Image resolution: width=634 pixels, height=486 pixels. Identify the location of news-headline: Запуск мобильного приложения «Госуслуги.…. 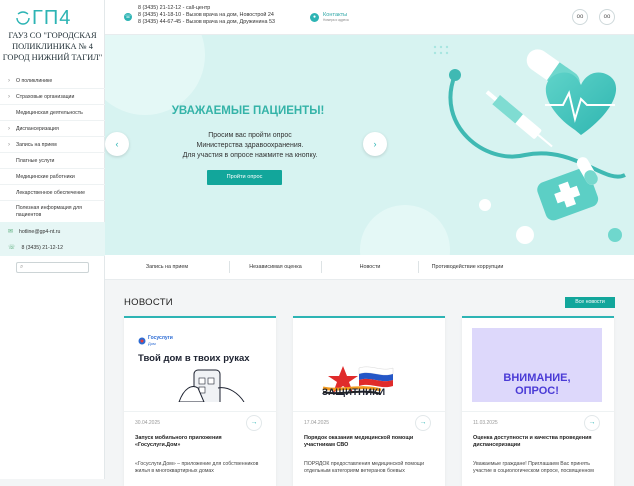
(200, 442).